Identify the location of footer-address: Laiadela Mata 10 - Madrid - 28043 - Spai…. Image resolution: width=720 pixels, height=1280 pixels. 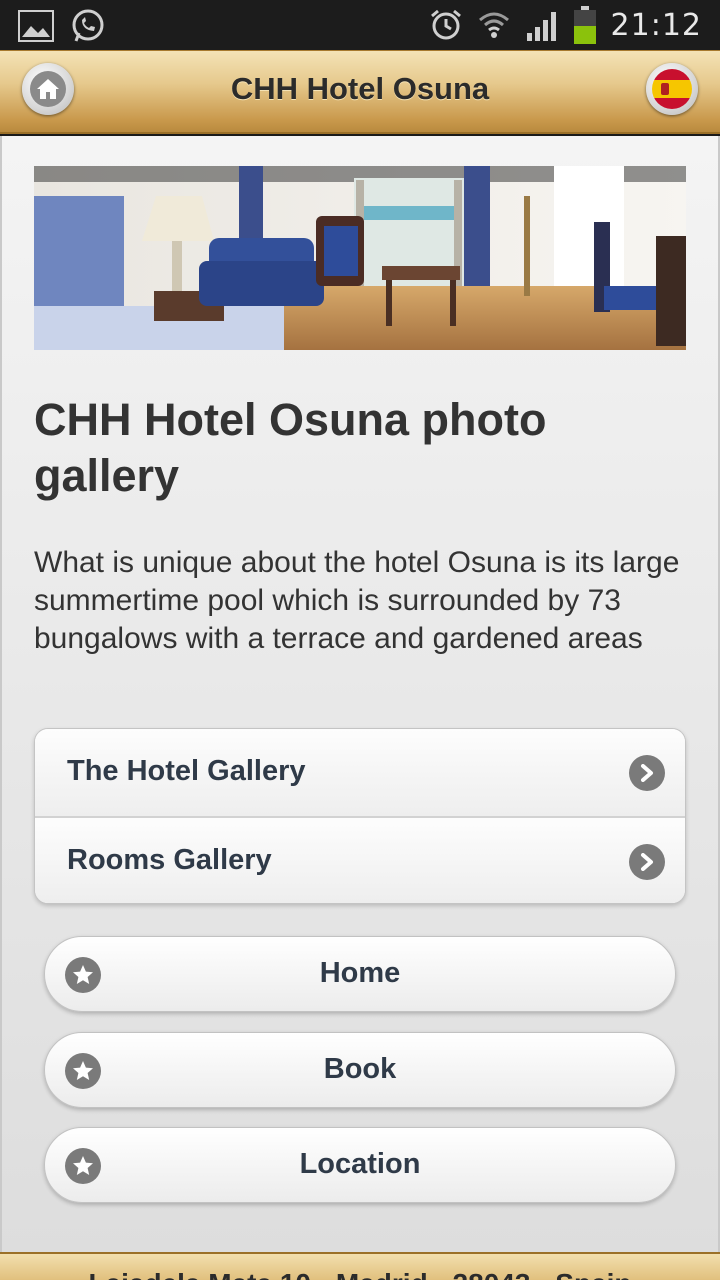
(360, 1274).